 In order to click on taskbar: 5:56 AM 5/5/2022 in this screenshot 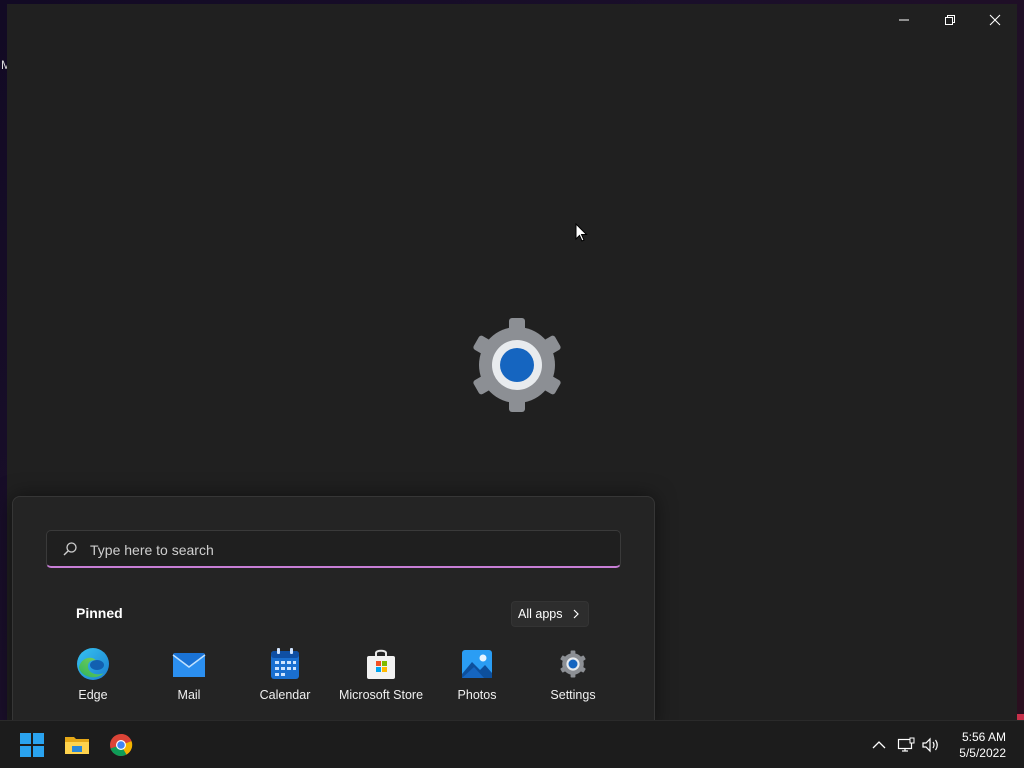, I will do `click(512, 744)`.